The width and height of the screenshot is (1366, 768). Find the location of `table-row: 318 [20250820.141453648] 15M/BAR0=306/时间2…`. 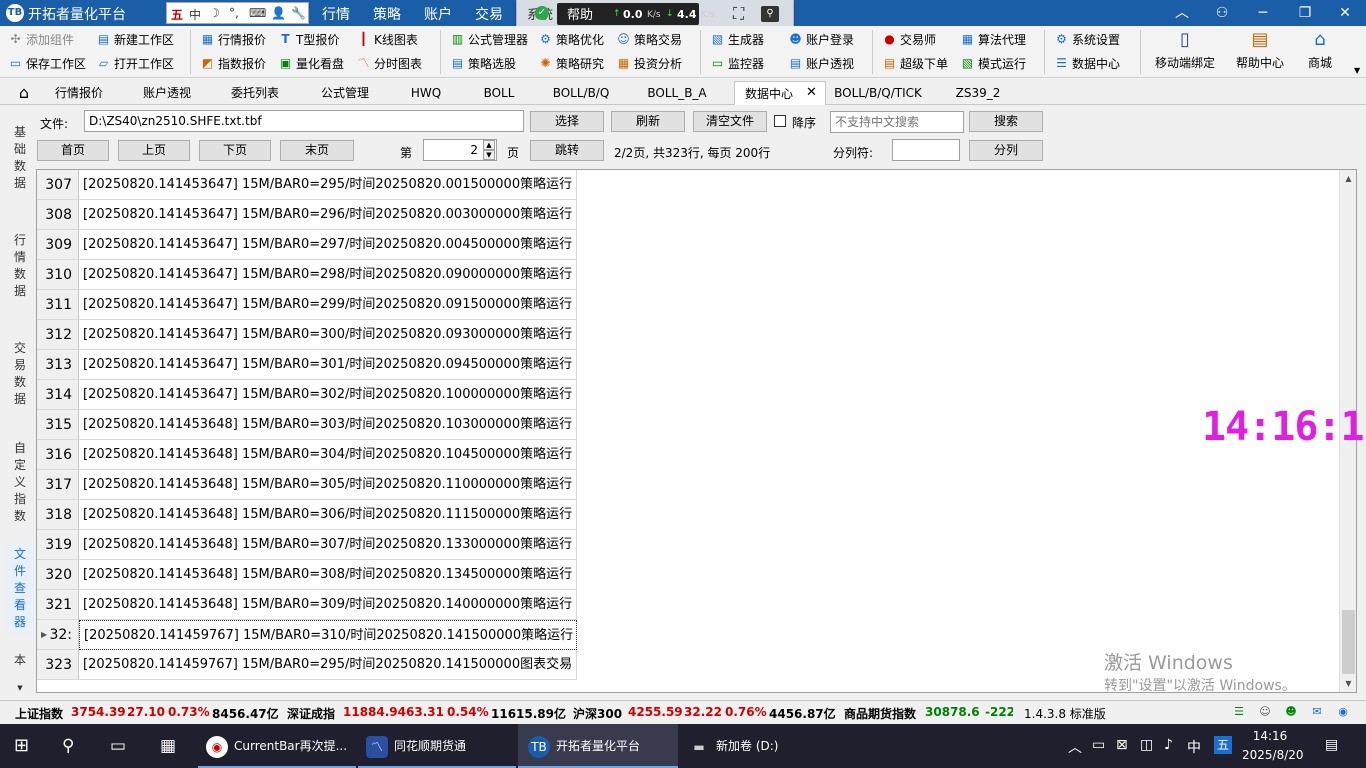

table-row: 318 [20250820.141453648] 15M/BAR0=306/时间2… is located at coordinates (307, 515).